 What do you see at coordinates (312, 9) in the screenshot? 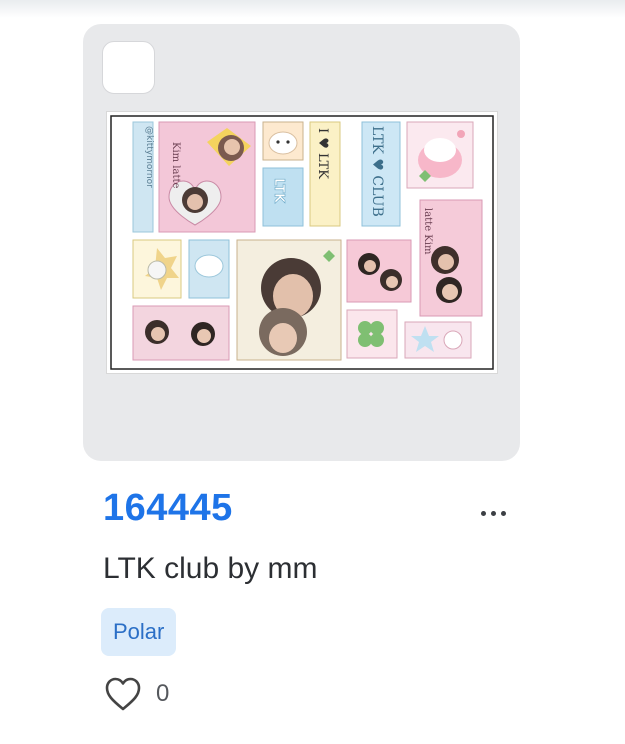
I see `top-fade` at bounding box center [312, 9].